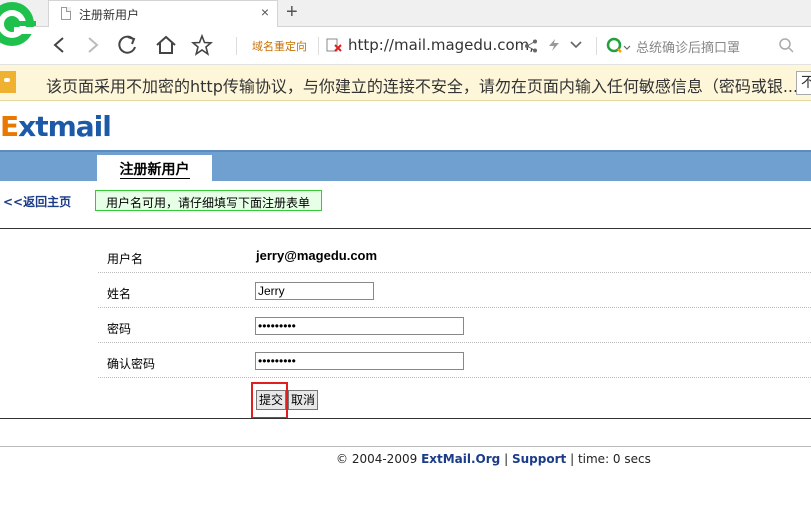  What do you see at coordinates (531, 46) in the screenshot?
I see `share-icon` at bounding box center [531, 46].